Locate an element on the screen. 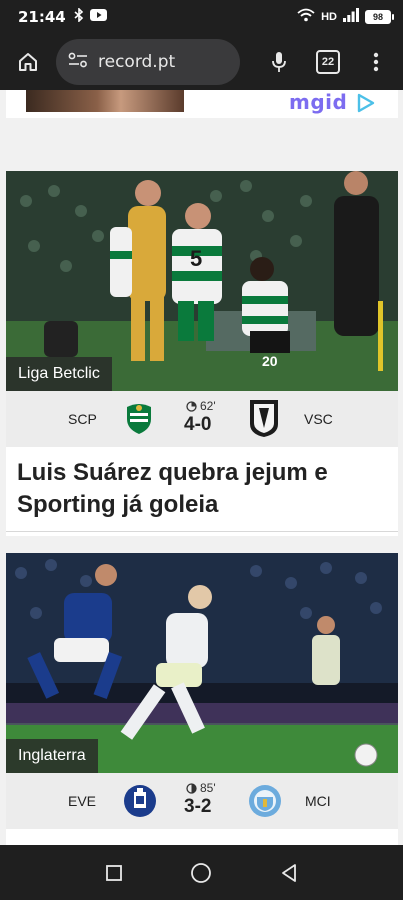  match-score-row: SCP 62' 4-0 VSC is located at coordinates (202, 419).